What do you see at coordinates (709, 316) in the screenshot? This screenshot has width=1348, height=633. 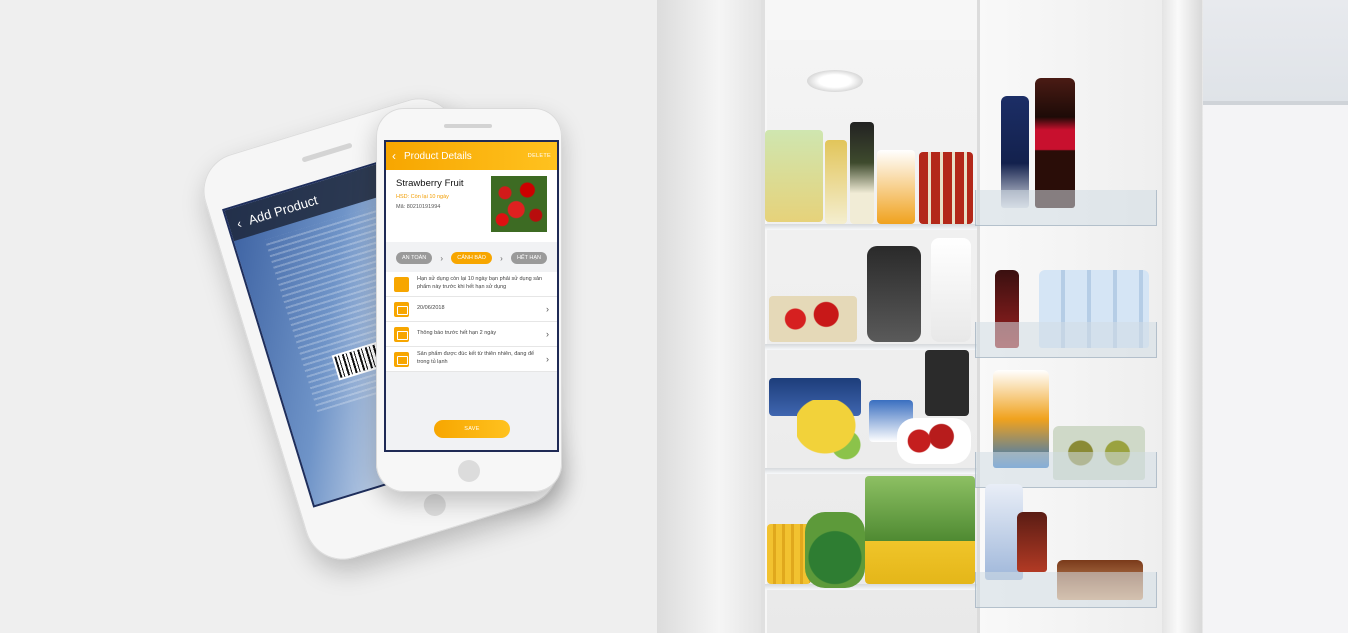 I see `fridge-left-door` at bounding box center [709, 316].